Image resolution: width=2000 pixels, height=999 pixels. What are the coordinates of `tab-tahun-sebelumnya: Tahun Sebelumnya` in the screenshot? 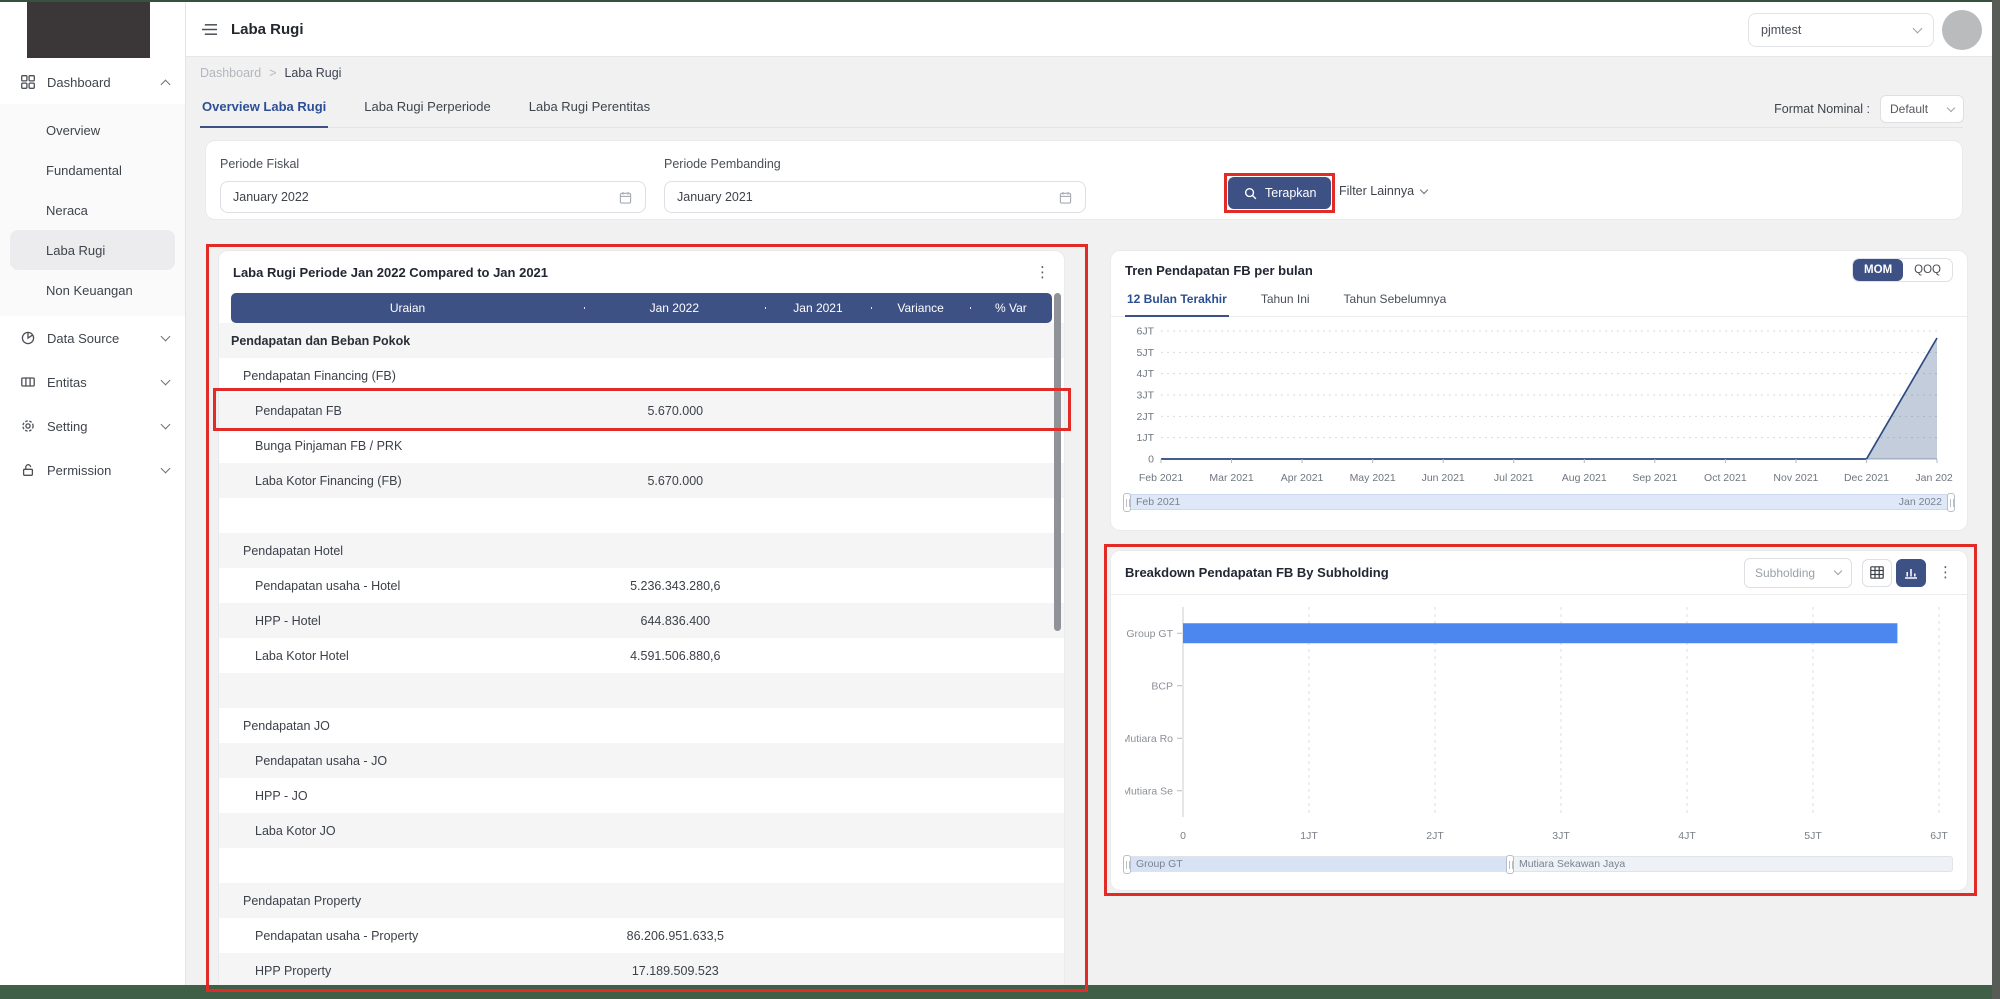 It's located at (1395, 302).